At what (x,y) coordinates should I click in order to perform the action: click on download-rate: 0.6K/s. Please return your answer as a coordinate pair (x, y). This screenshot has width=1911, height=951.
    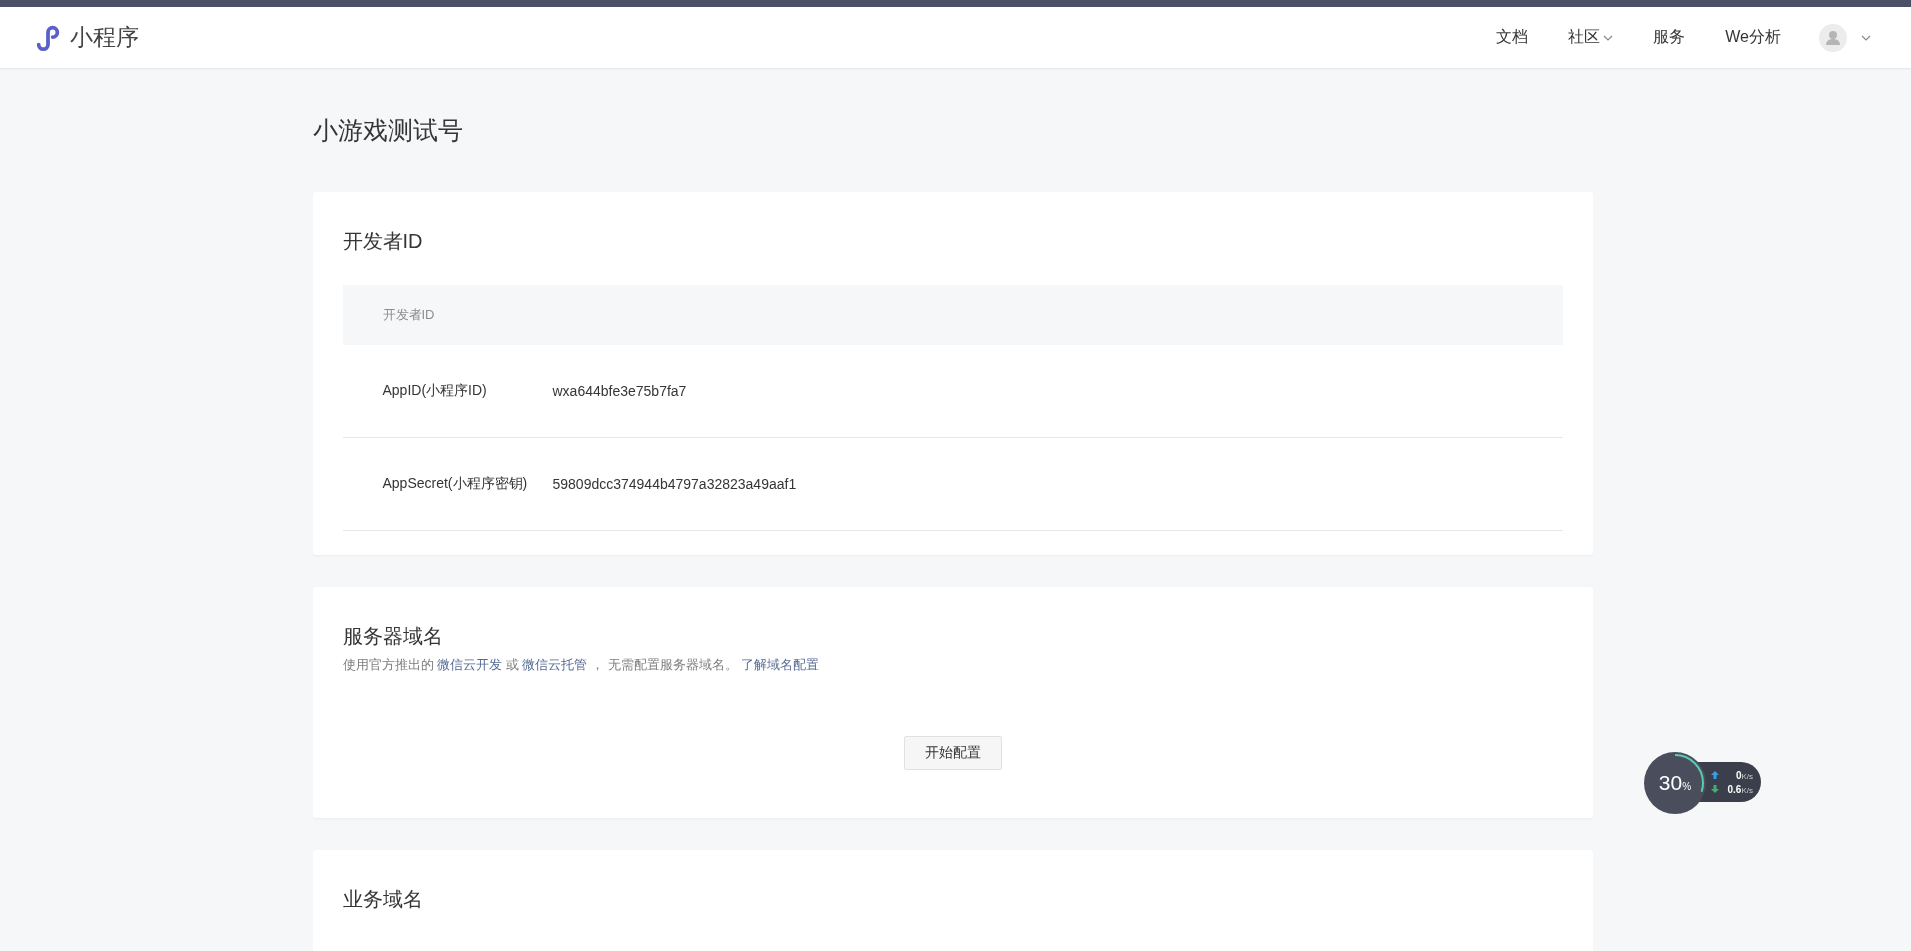
    Looking at the image, I should click on (1740, 789).